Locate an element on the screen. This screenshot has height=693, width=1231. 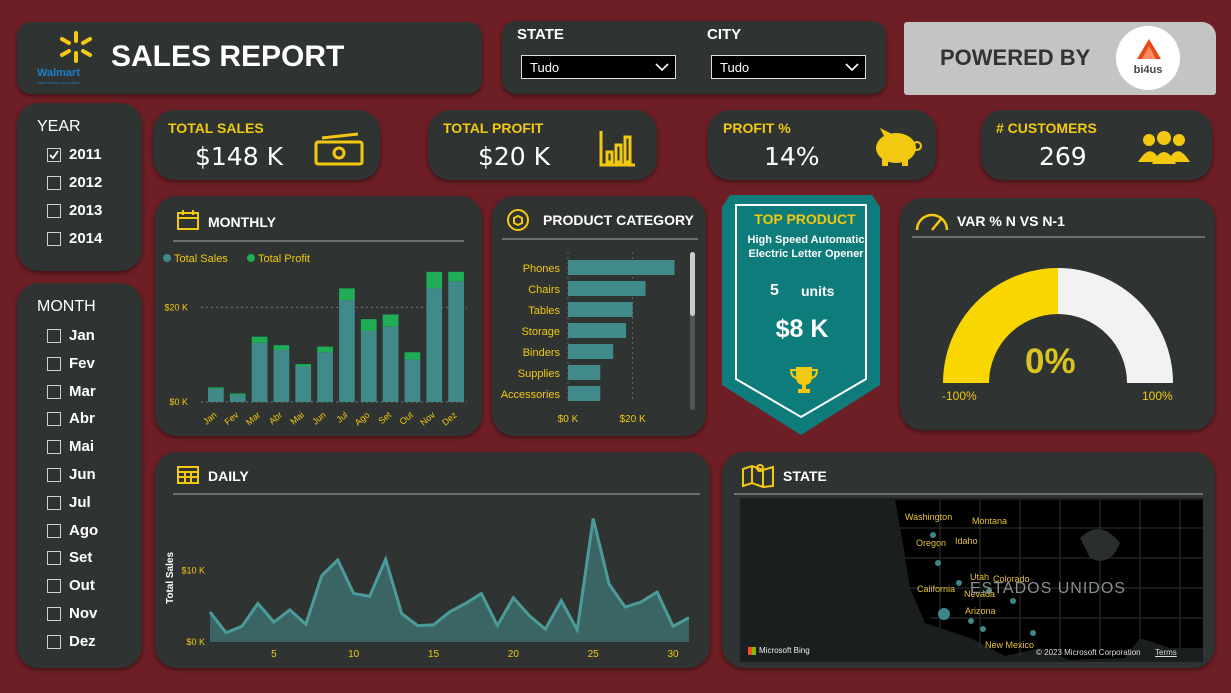
top-product-units-label: units is located at coordinates (818, 291).